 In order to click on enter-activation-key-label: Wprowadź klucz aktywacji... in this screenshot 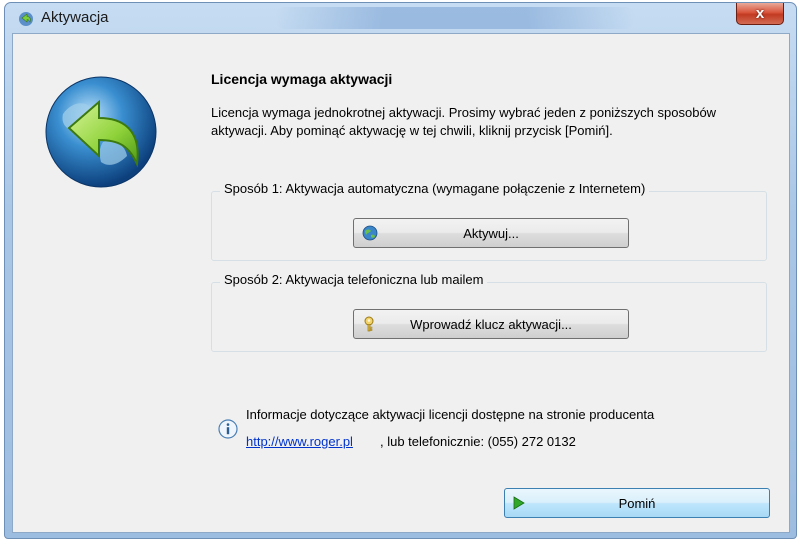, I will do `click(491, 324)`.